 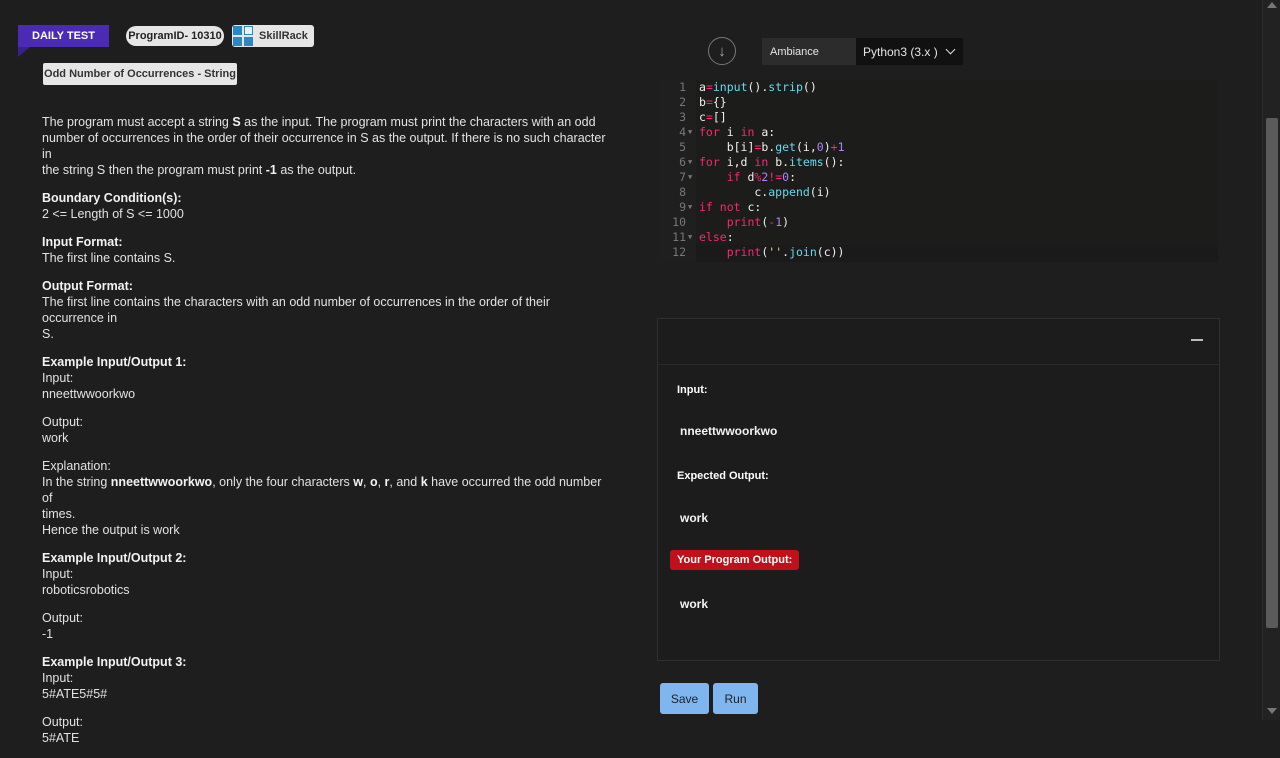 I want to click on input-label: Input:, so click(x=692, y=390).